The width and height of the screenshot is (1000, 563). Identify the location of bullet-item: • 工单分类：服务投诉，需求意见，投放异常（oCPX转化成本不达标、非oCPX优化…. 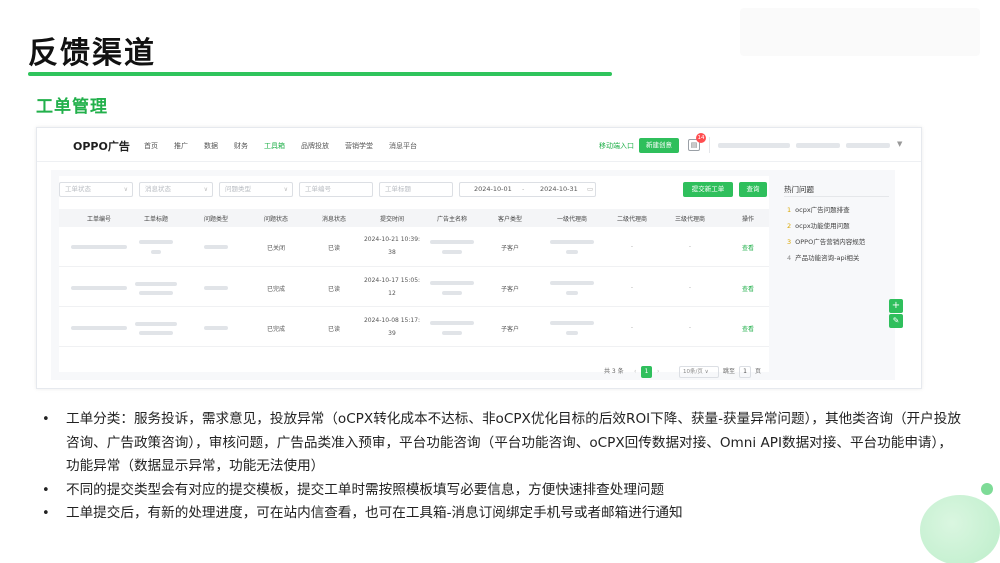
(502, 443).